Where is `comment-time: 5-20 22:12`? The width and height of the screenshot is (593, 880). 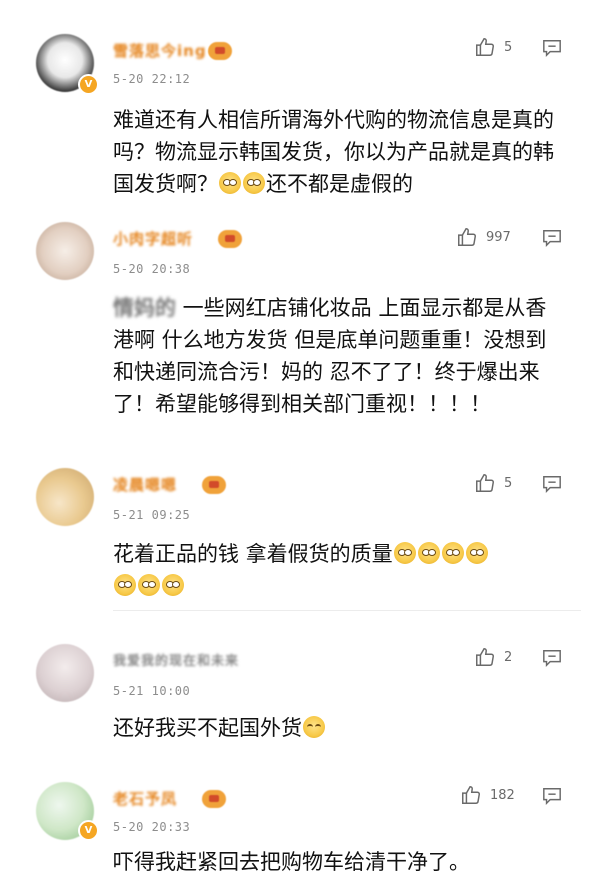
comment-time: 5-20 22:12 is located at coordinates (152, 79).